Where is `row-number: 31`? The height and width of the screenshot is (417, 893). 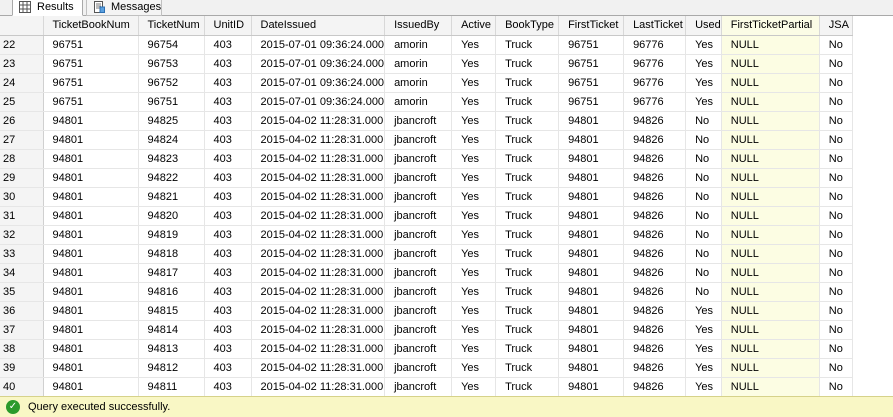 row-number: 31 is located at coordinates (22, 216).